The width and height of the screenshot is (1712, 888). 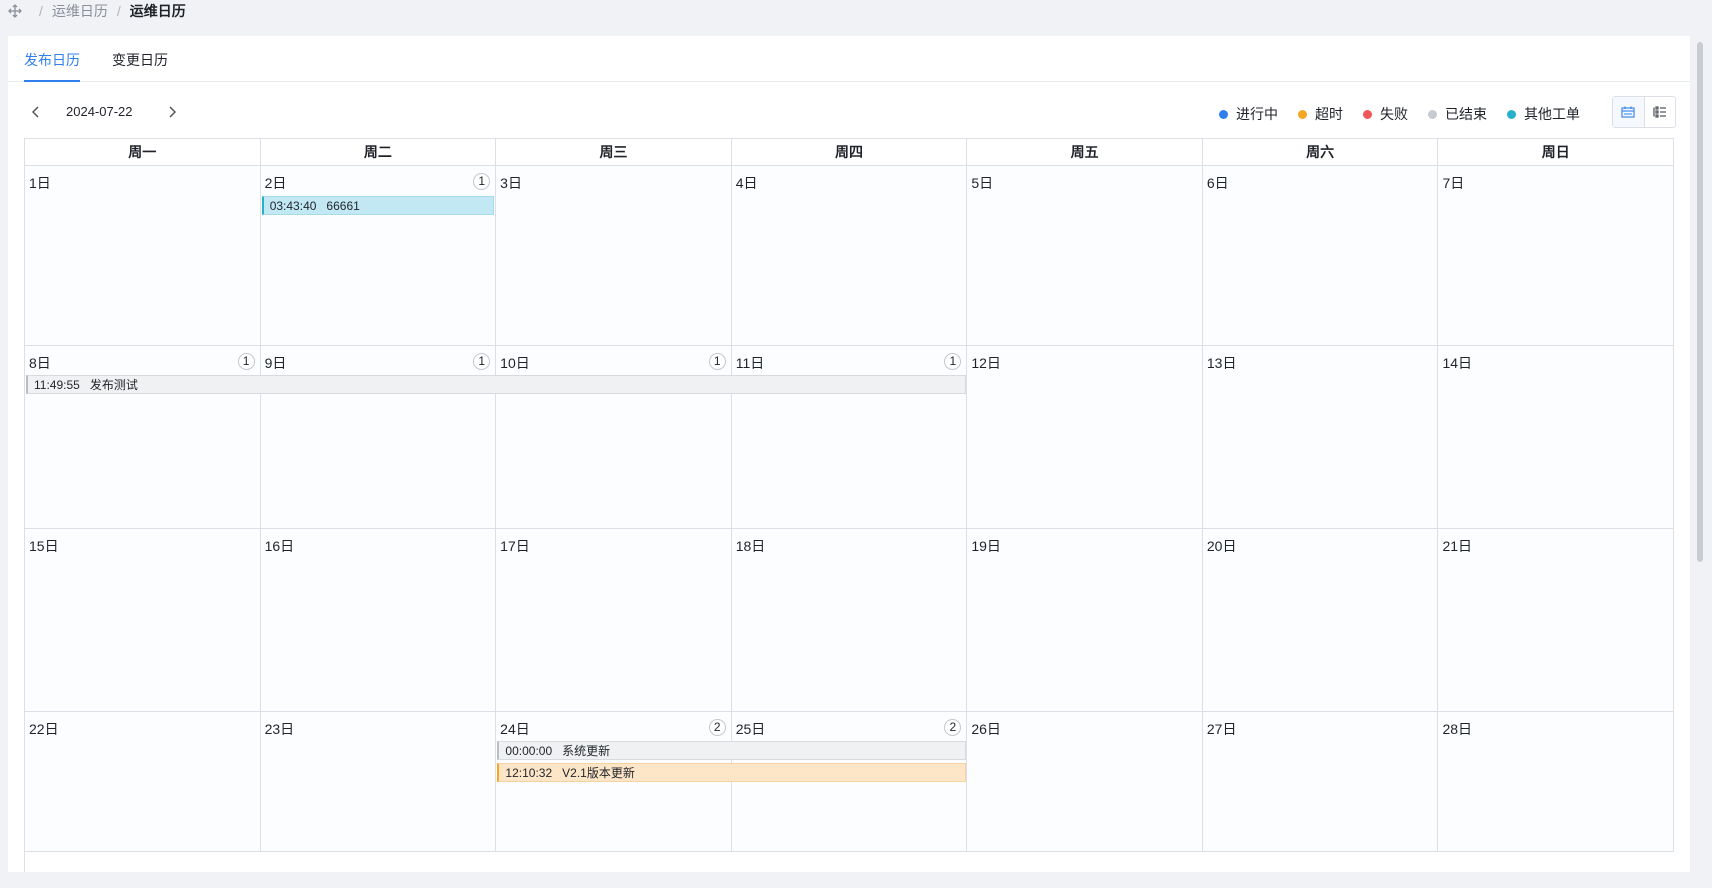 I want to click on day-number: 25日, so click(x=750, y=729).